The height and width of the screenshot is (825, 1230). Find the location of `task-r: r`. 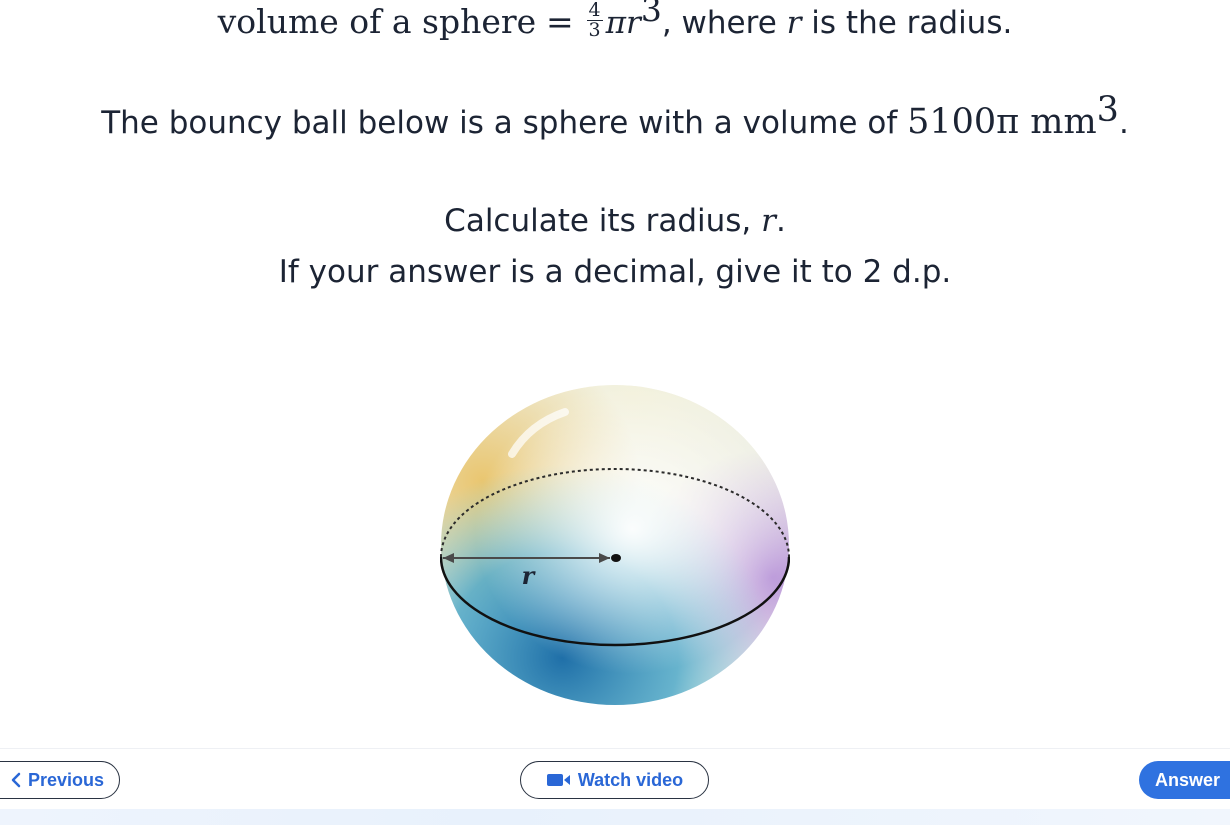

task-r: r is located at coordinates (768, 221).